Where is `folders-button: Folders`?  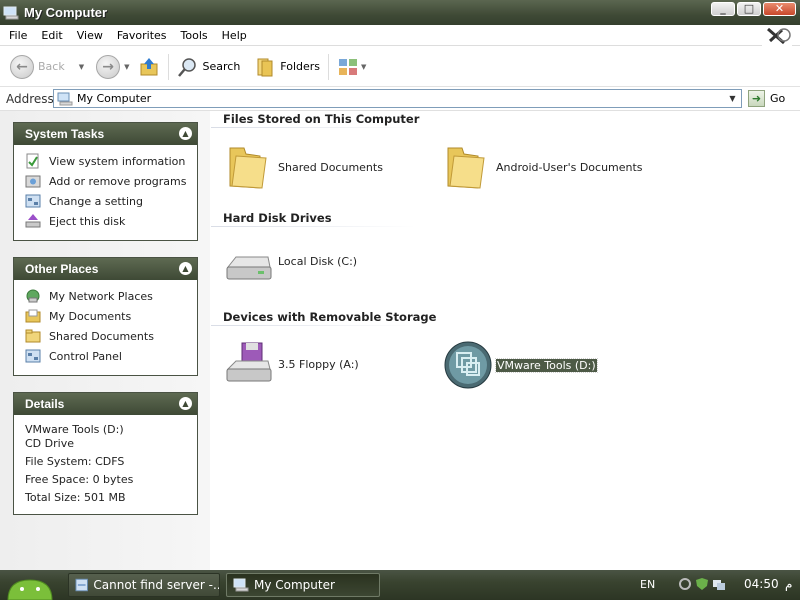
folders-button: Folders is located at coordinates (287, 67).